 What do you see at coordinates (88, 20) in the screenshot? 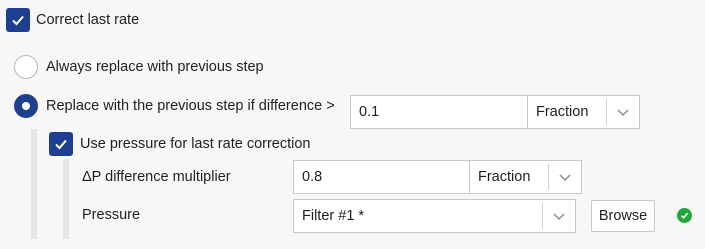
I see `correct-last-rate-label: Correct last rate` at bounding box center [88, 20].